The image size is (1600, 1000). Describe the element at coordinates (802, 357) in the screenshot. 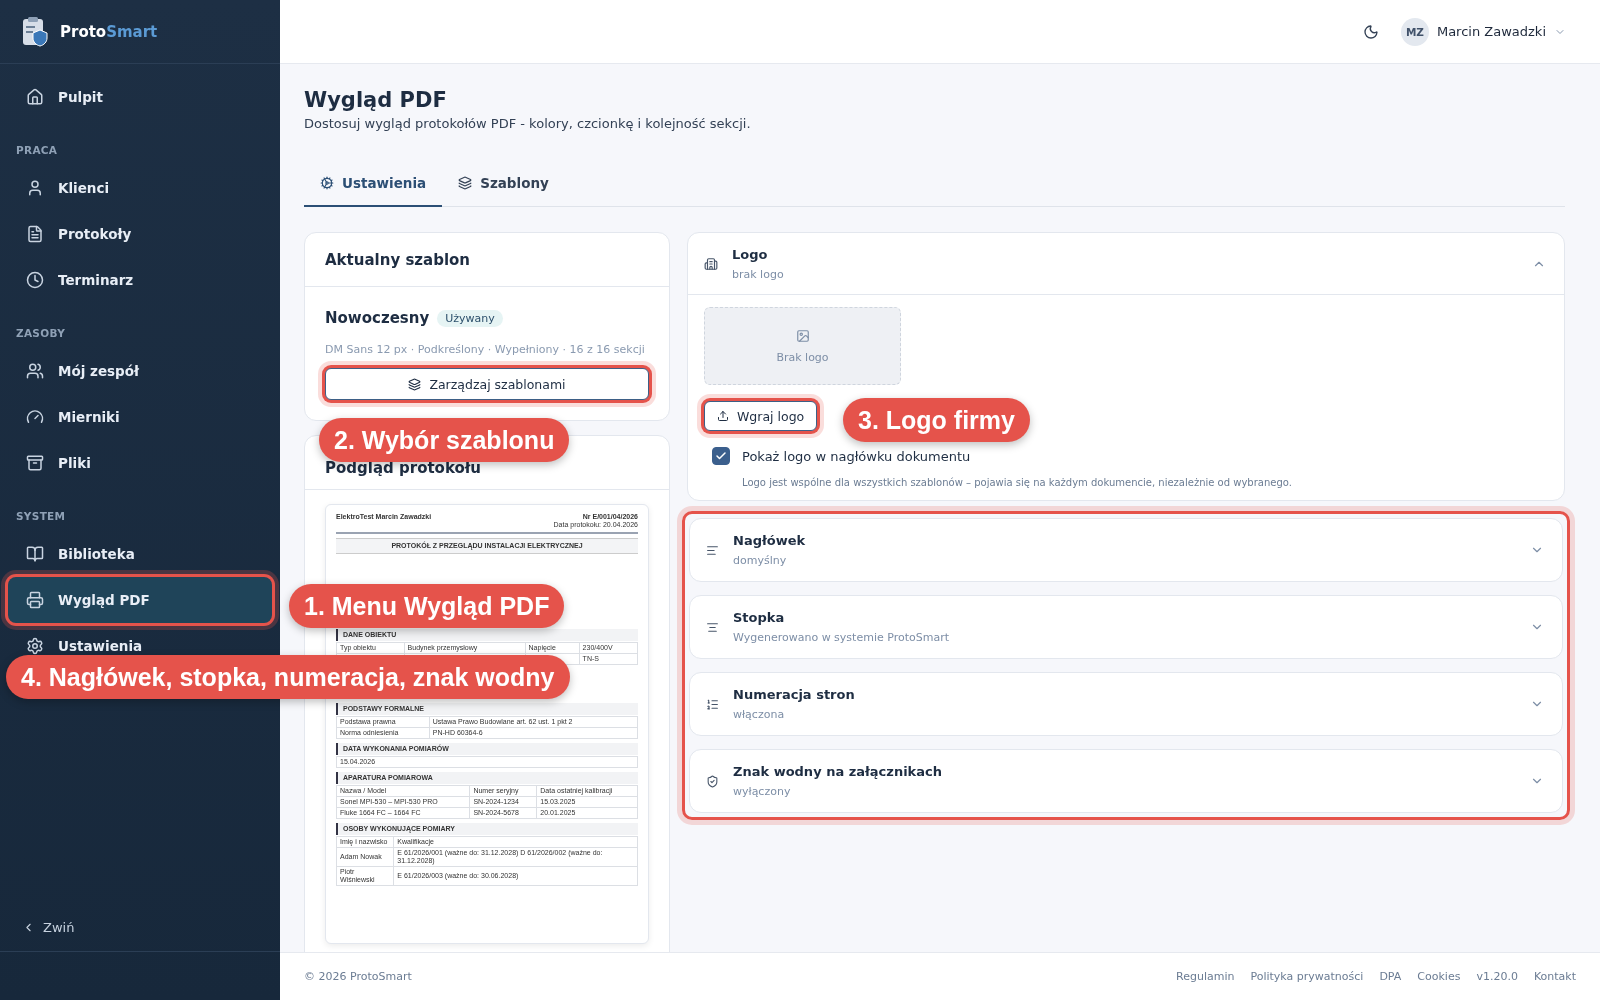

I see `placeholder-text: Brak logo` at that location.